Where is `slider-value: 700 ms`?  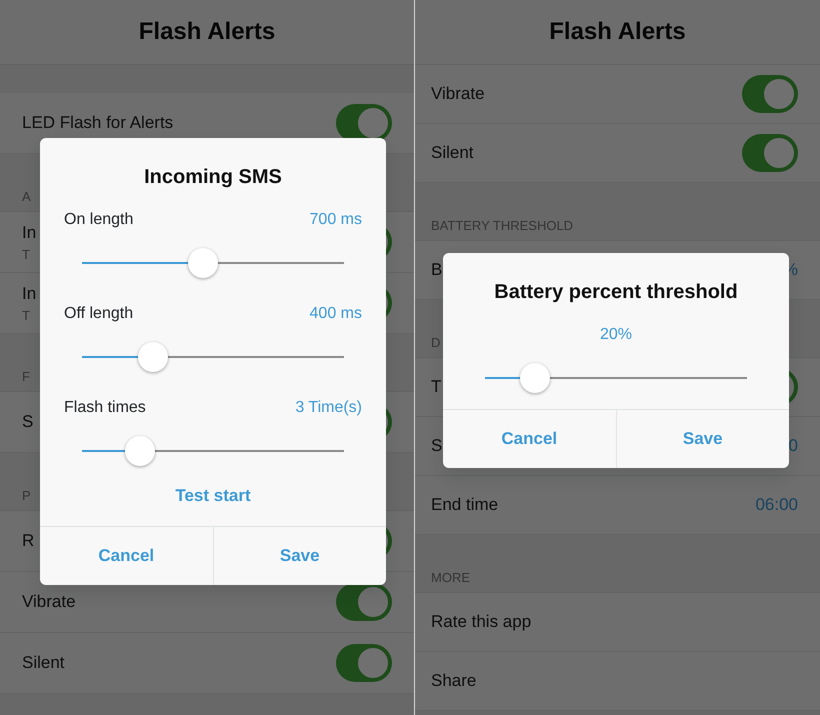
slider-value: 700 ms is located at coordinates (336, 220).